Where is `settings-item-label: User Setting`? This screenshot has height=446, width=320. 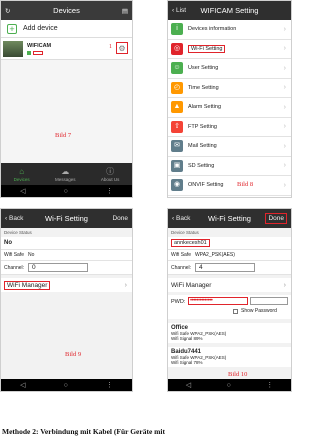 settings-item-label: User Setting is located at coordinates (203, 68).